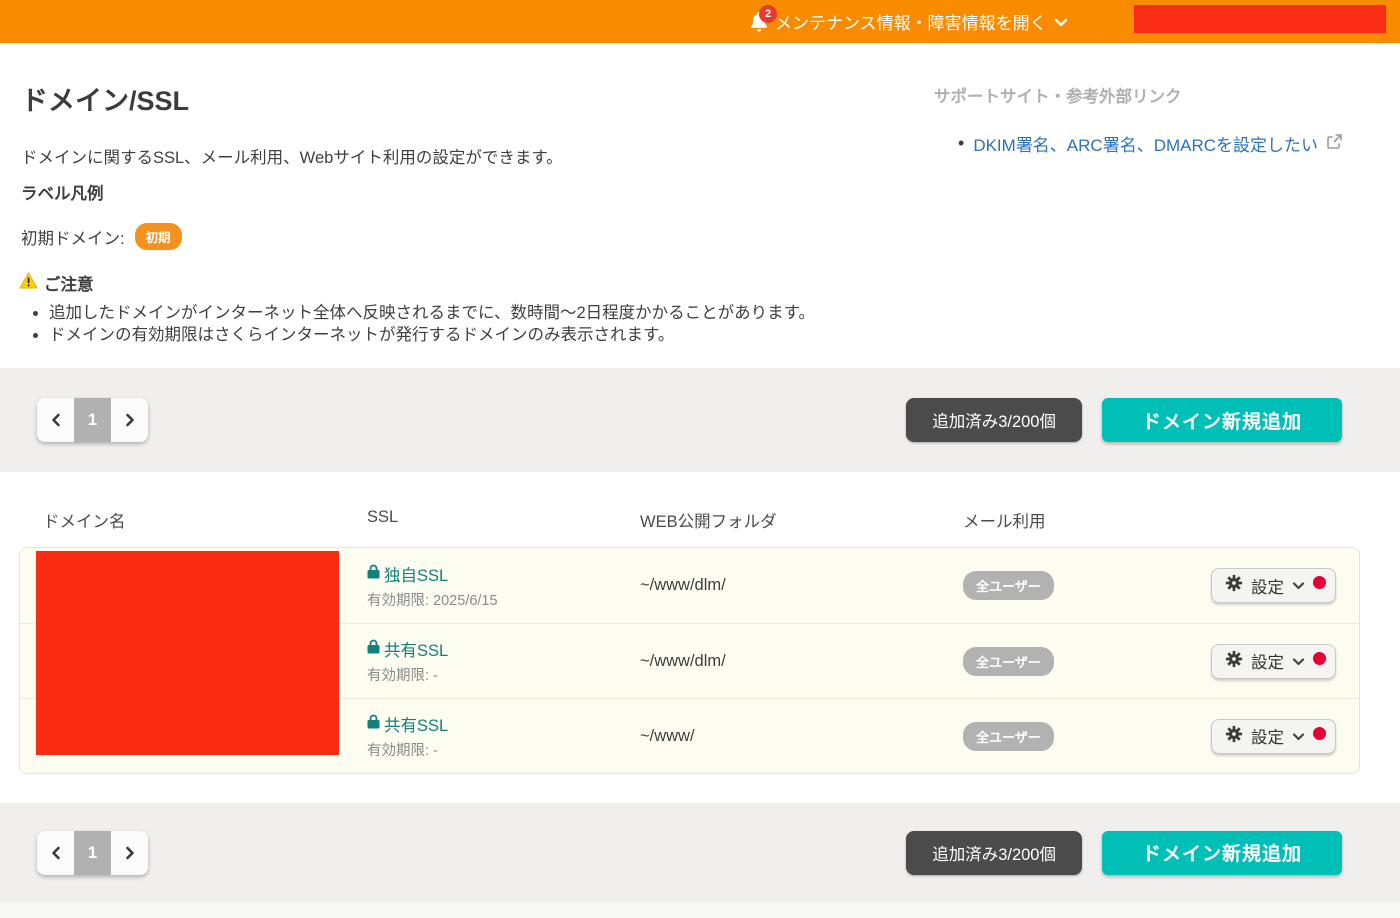 This screenshot has height=918, width=1400. Describe the element at coordinates (432, 600) in the screenshot. I see `ssl-expiry: 有効期限: 2025/6/15` at that location.